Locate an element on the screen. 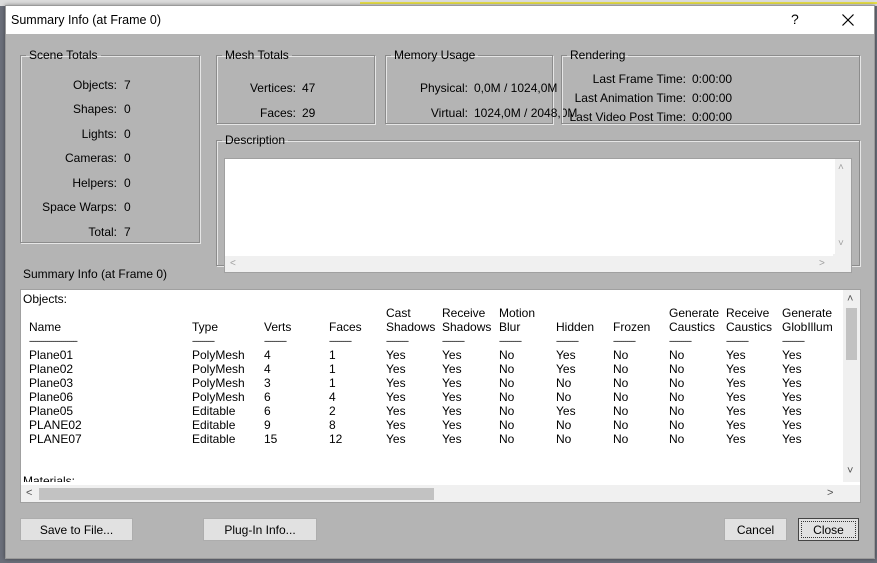 The image size is (877, 563). horizontal-scroll-thumb is located at coordinates (236, 494).